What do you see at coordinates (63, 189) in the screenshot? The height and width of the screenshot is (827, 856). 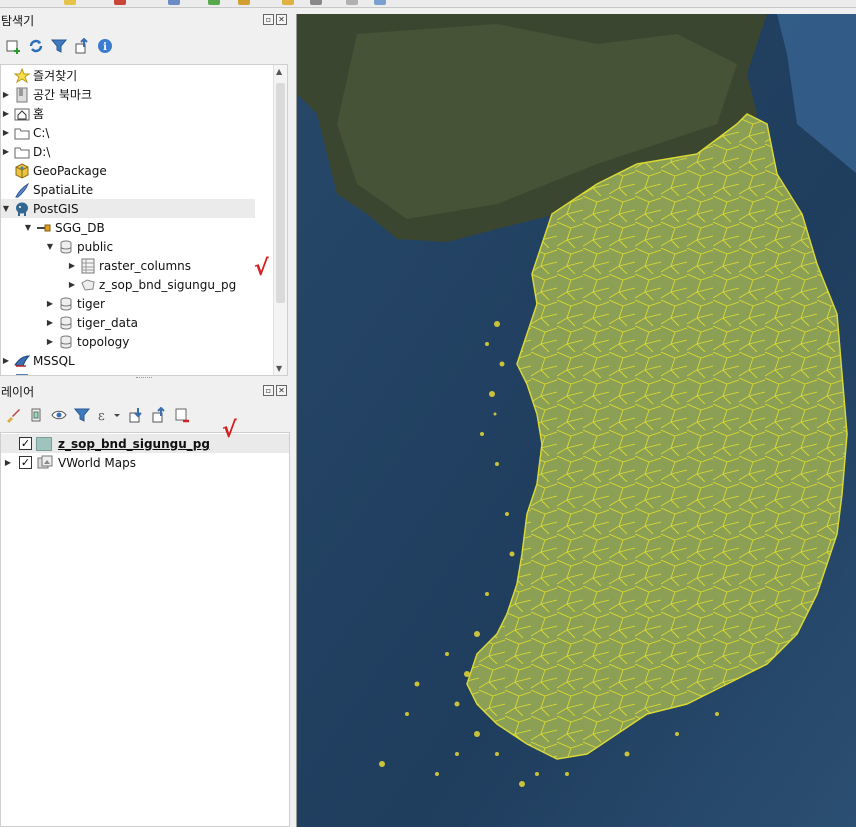 I see `tree-item-label: SpatiaLite` at bounding box center [63, 189].